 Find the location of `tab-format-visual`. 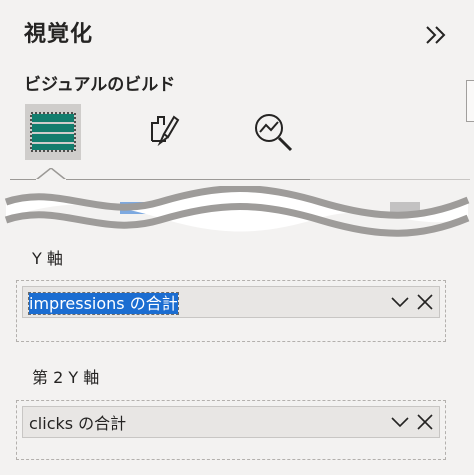

tab-format-visual is located at coordinates (164, 132).